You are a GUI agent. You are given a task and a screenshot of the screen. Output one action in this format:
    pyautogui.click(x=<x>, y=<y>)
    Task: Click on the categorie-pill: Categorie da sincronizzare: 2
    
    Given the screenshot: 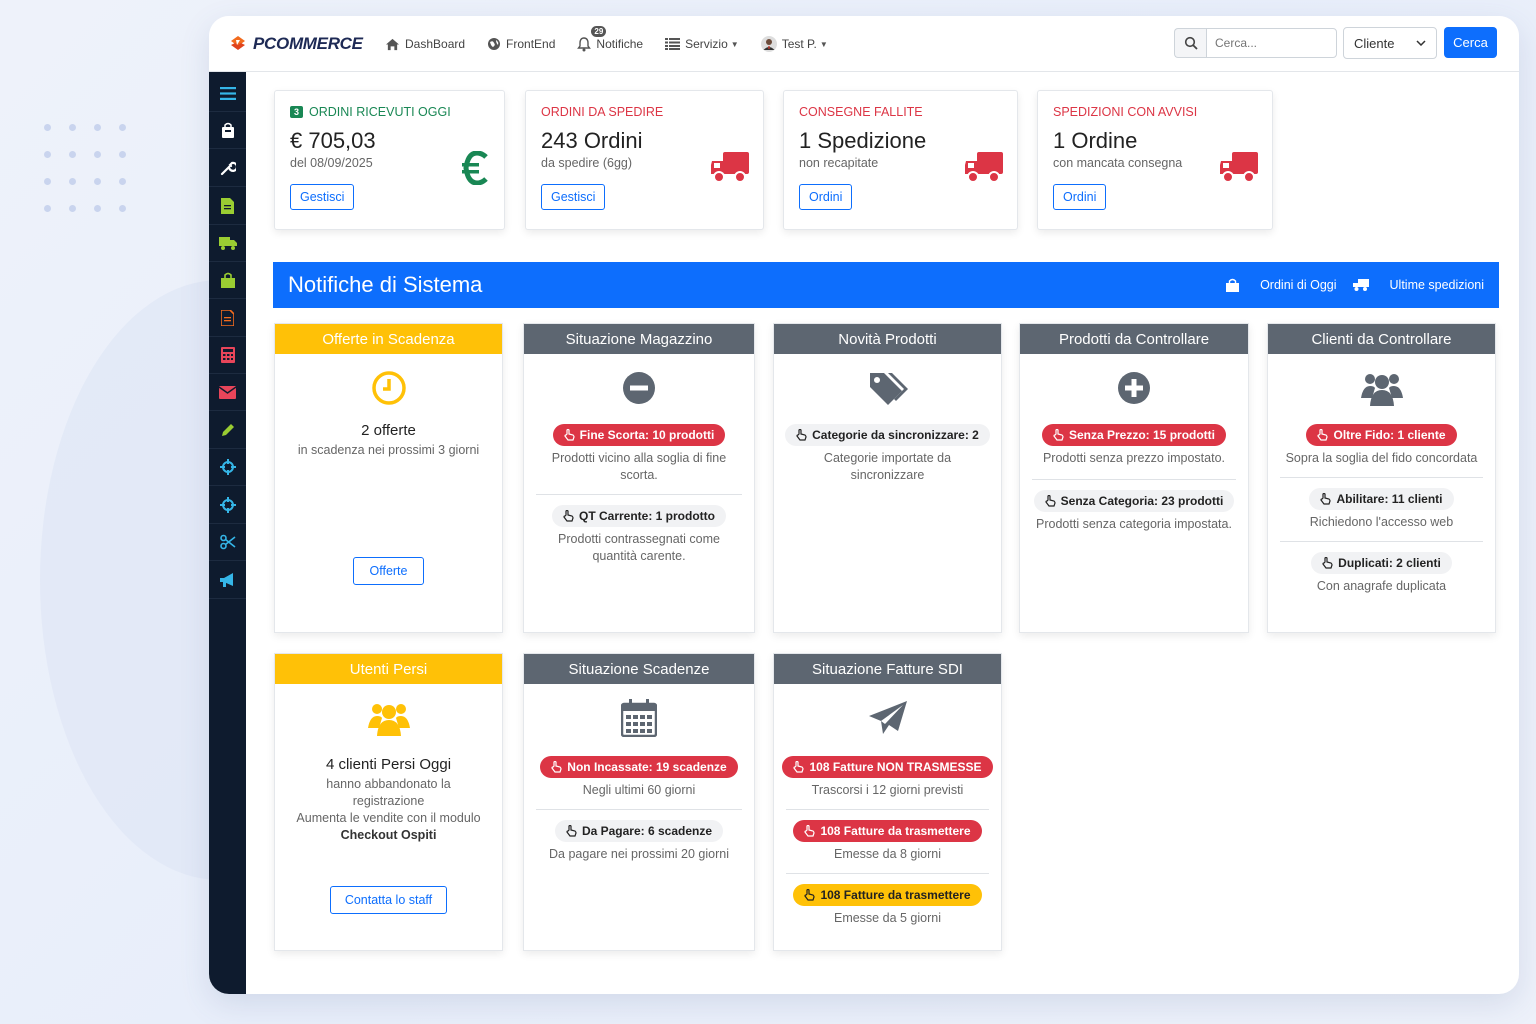 What is the action you would take?
    pyautogui.click(x=887, y=435)
    